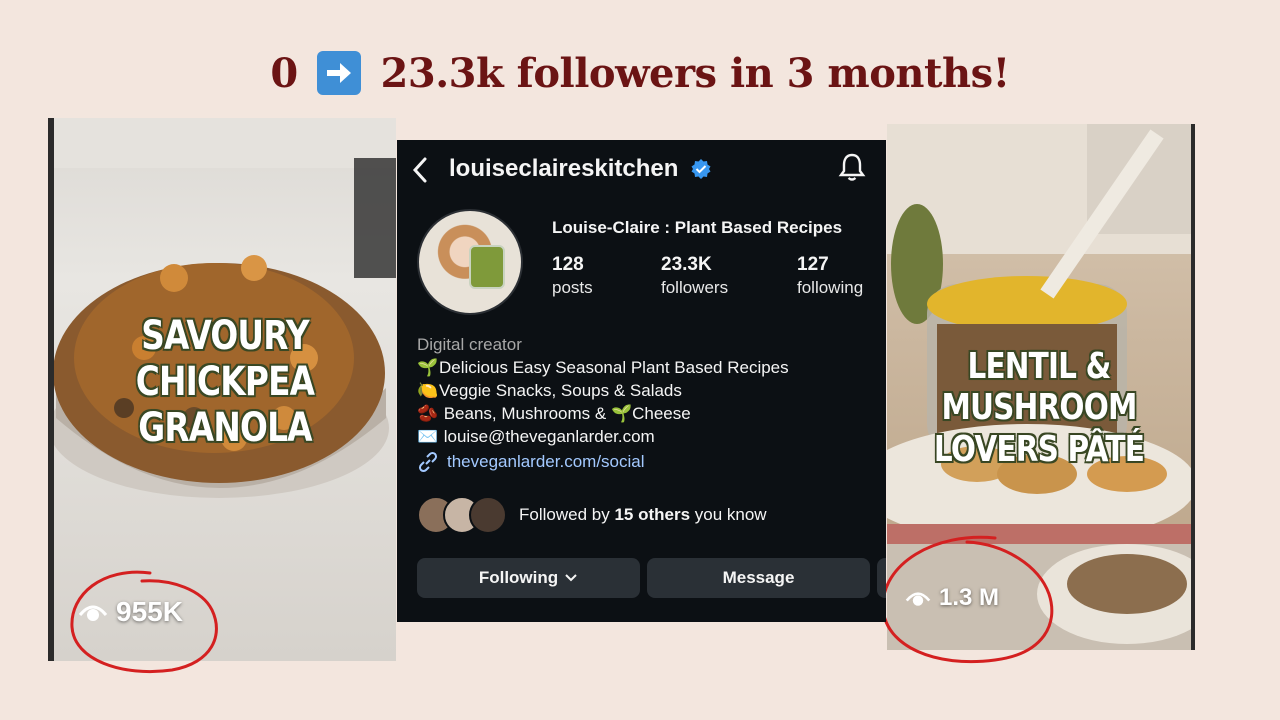  What do you see at coordinates (428, 413) in the screenshot?
I see `beans-icon: 🫘` at bounding box center [428, 413].